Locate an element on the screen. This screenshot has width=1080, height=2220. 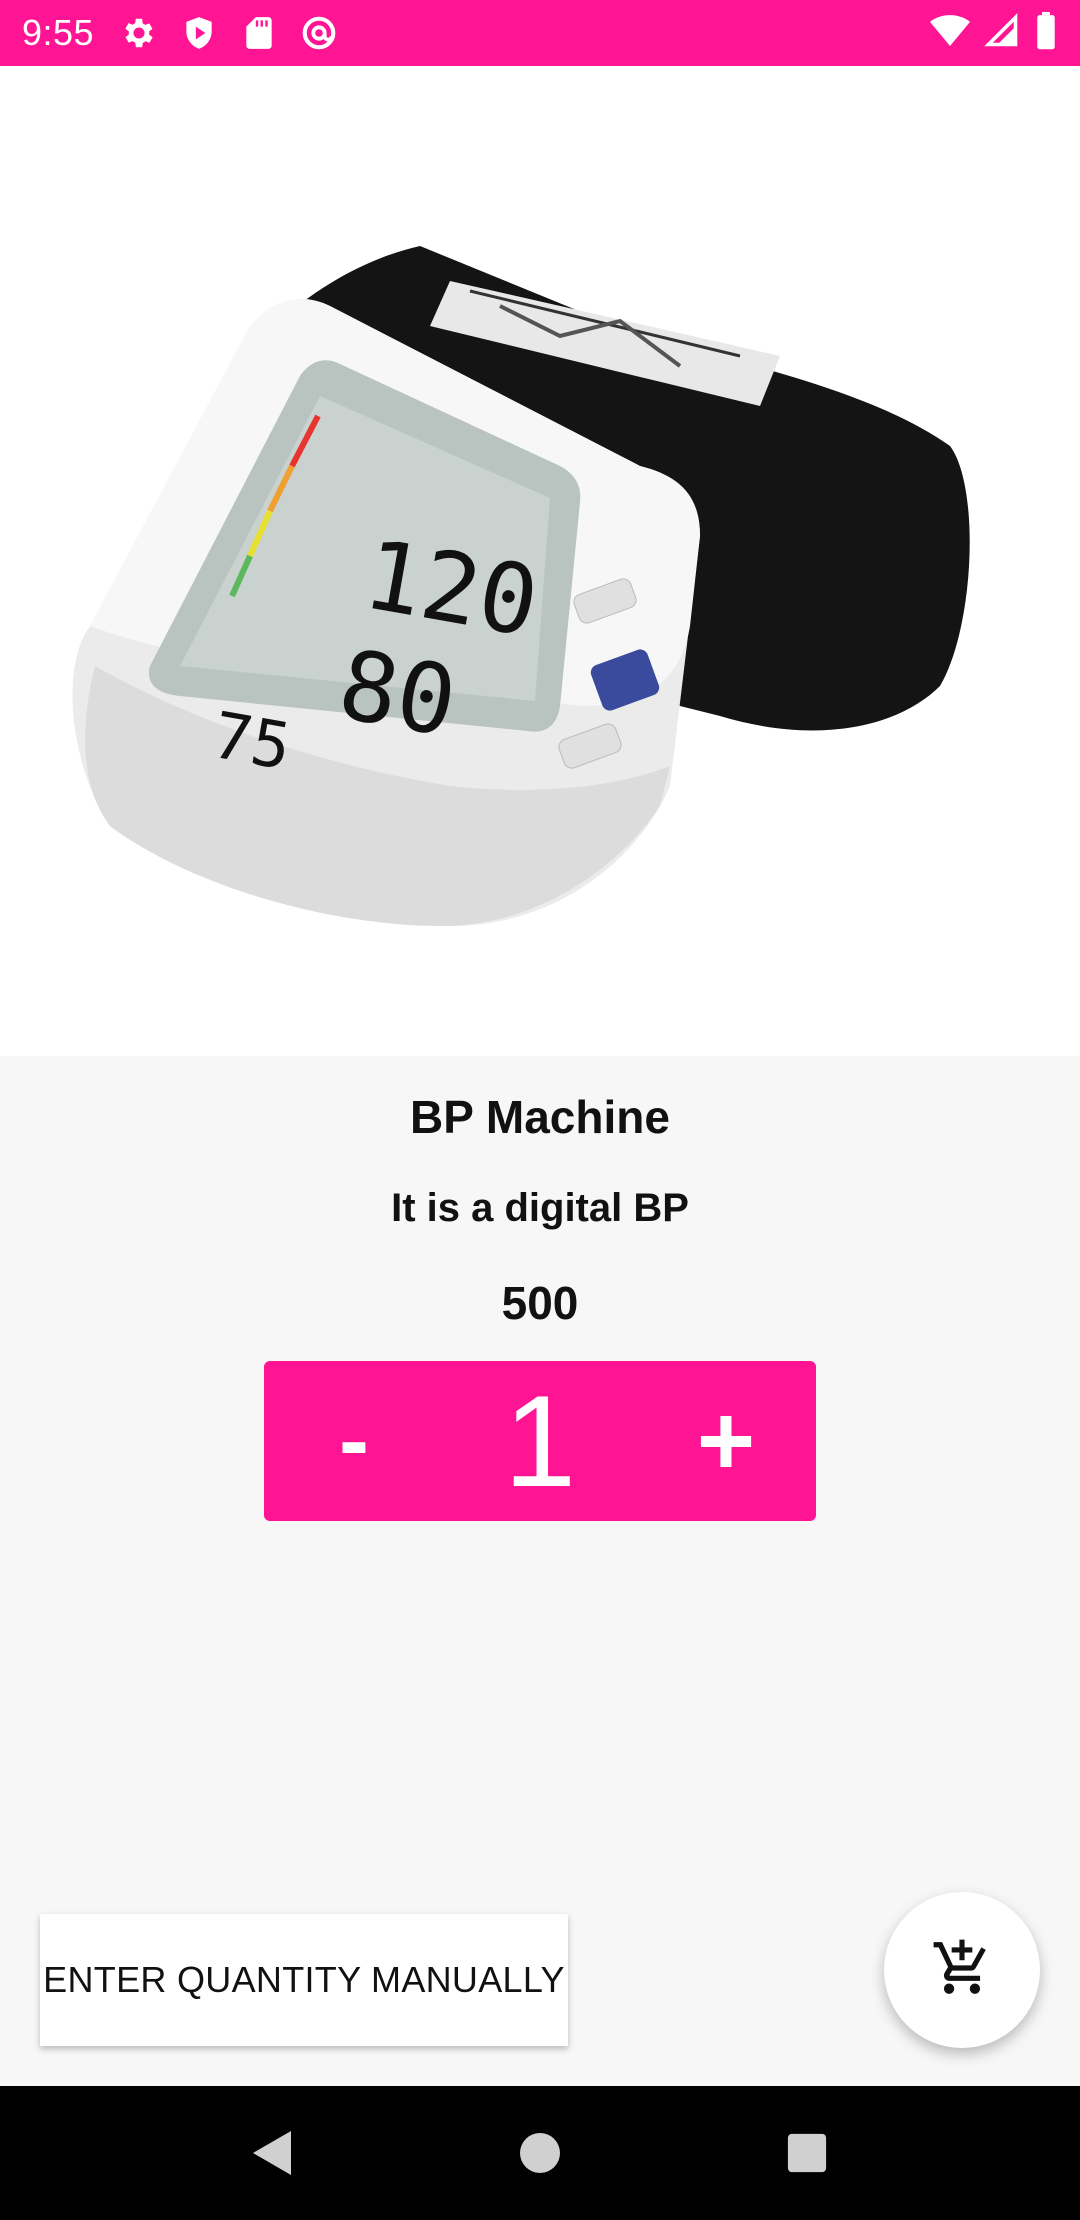
decrease-quantity-button: - is located at coordinates (354, 1441).